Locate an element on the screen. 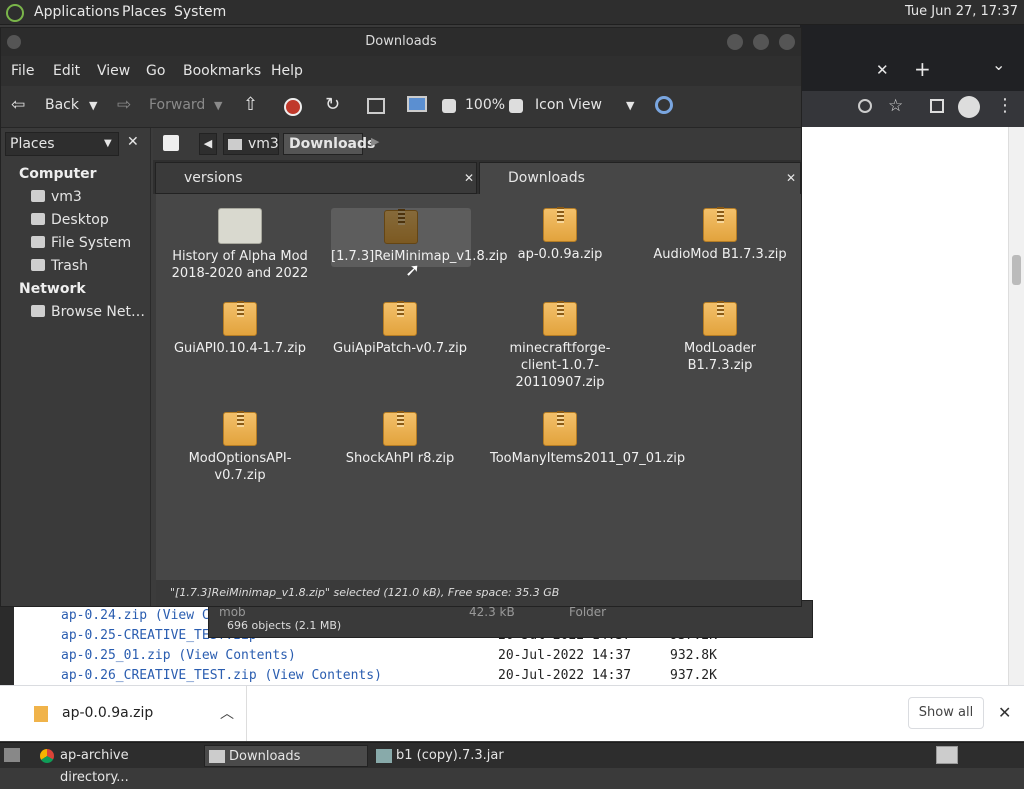 Image resolution: width=1024 pixels, height=789 pixels. close-downloads-bar-button: ✕ is located at coordinates (1004, 712).